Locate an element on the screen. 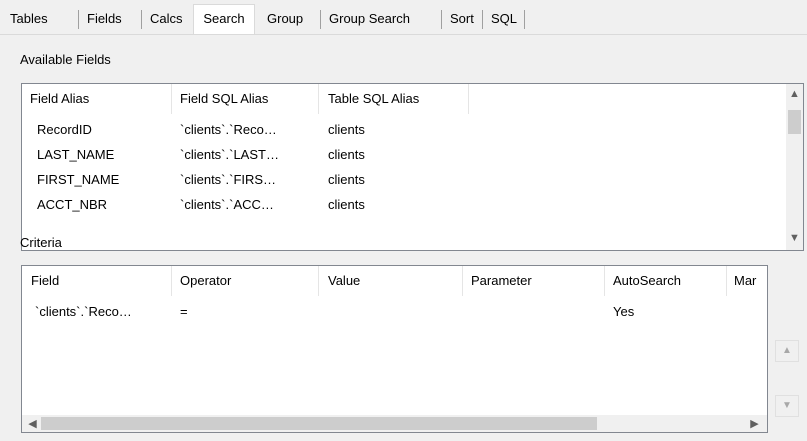 The width and height of the screenshot is (807, 441). move-down-button: ▼ is located at coordinates (787, 406).